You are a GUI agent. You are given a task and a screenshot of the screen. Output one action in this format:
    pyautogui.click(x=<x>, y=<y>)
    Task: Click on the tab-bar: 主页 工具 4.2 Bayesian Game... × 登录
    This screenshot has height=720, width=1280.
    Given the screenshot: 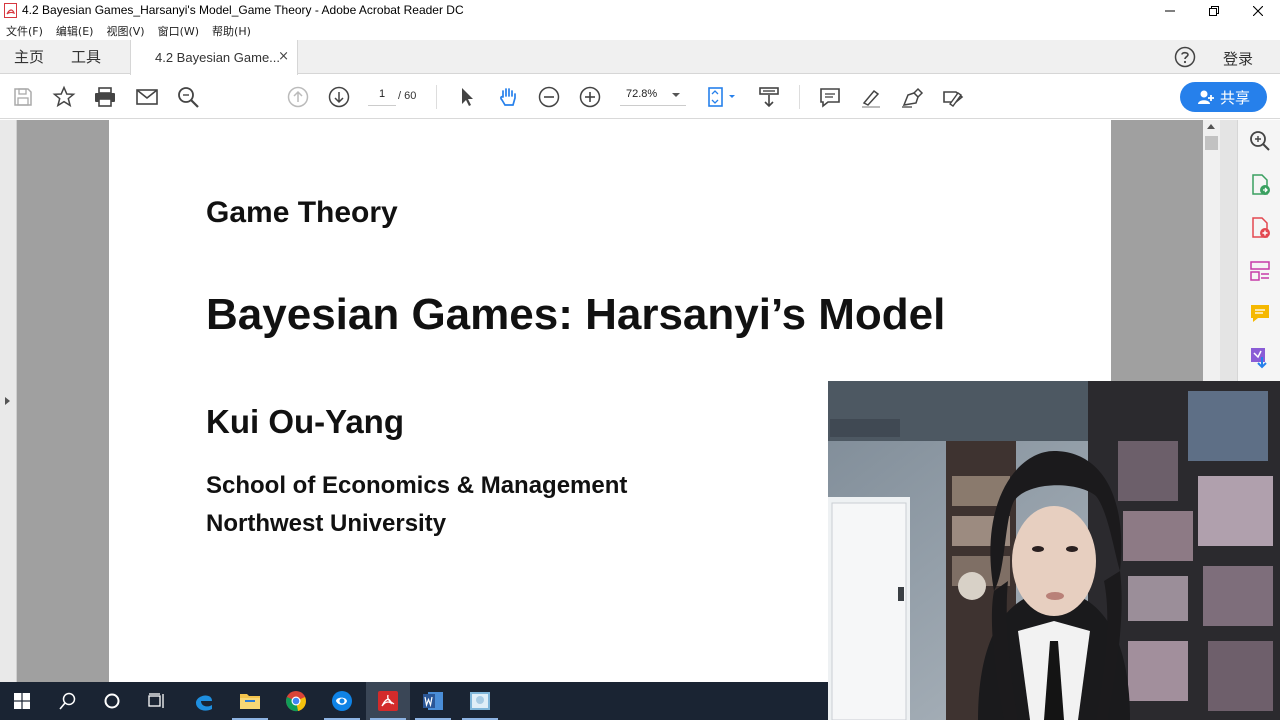 What is the action you would take?
    pyautogui.click(x=640, y=57)
    